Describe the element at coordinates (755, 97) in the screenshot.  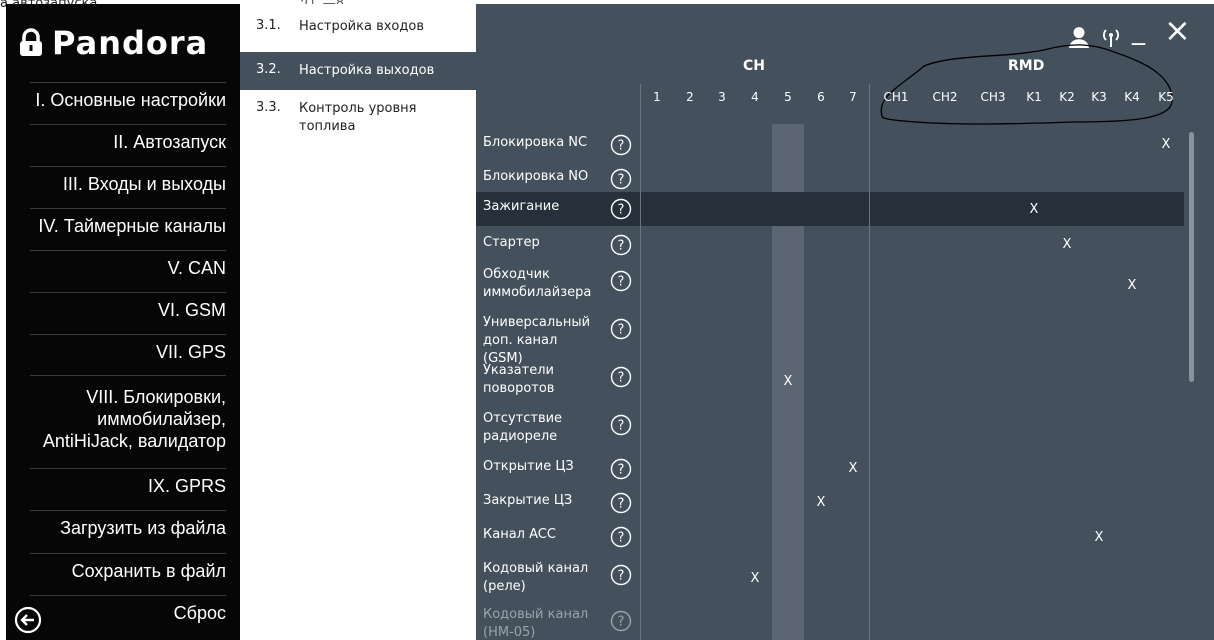
I see `column-header-4: 4` at that location.